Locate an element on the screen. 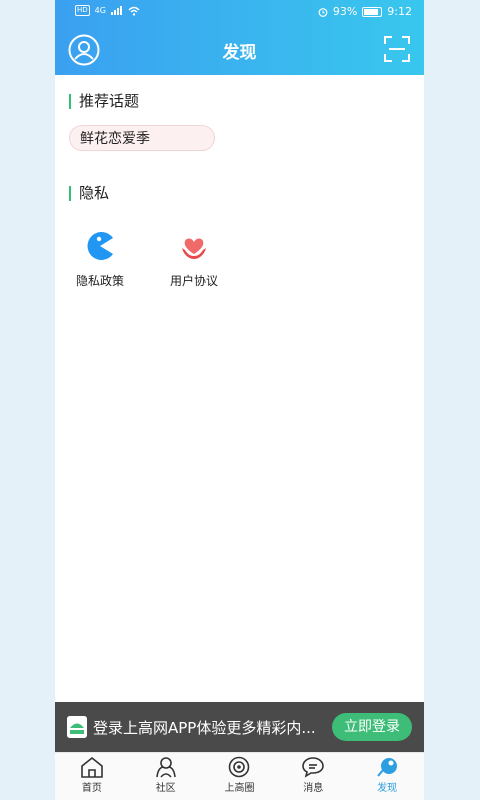 The height and width of the screenshot is (800, 480). header: 发现 is located at coordinates (239, 50).